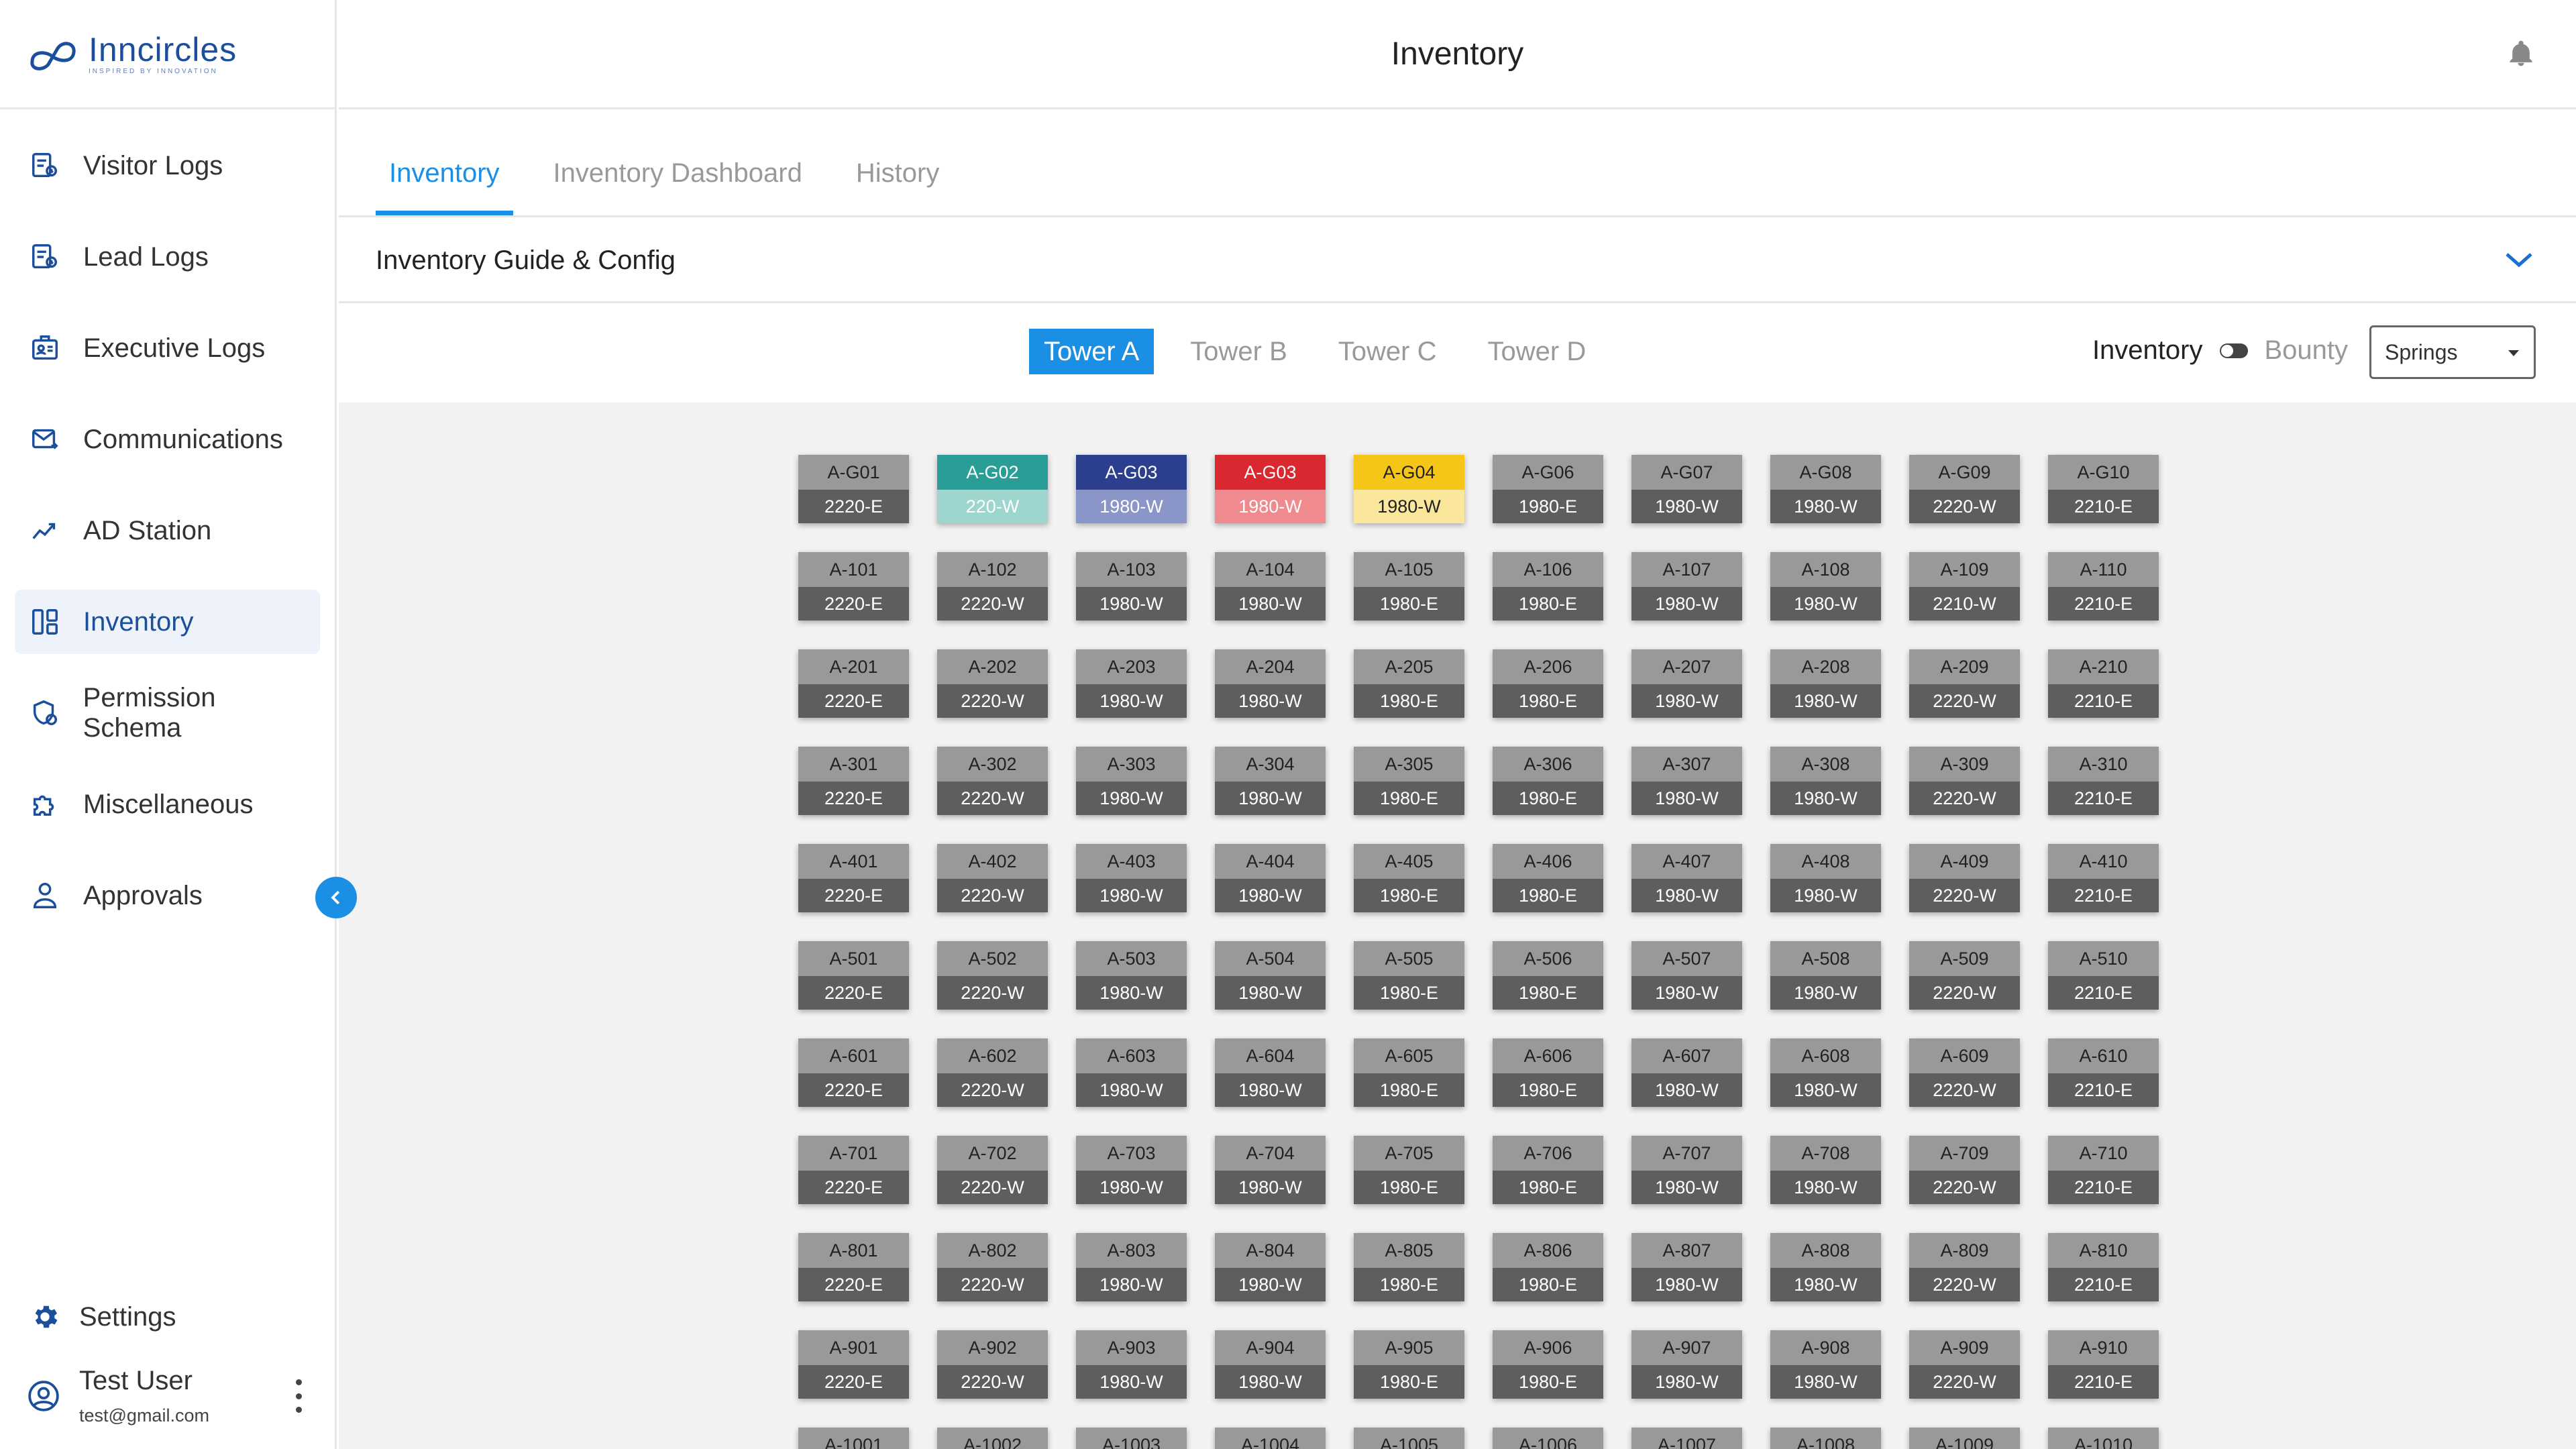  Describe the element at coordinates (167, 530) in the screenshot. I see `sidebar-item-ad-station: AD Station` at that location.